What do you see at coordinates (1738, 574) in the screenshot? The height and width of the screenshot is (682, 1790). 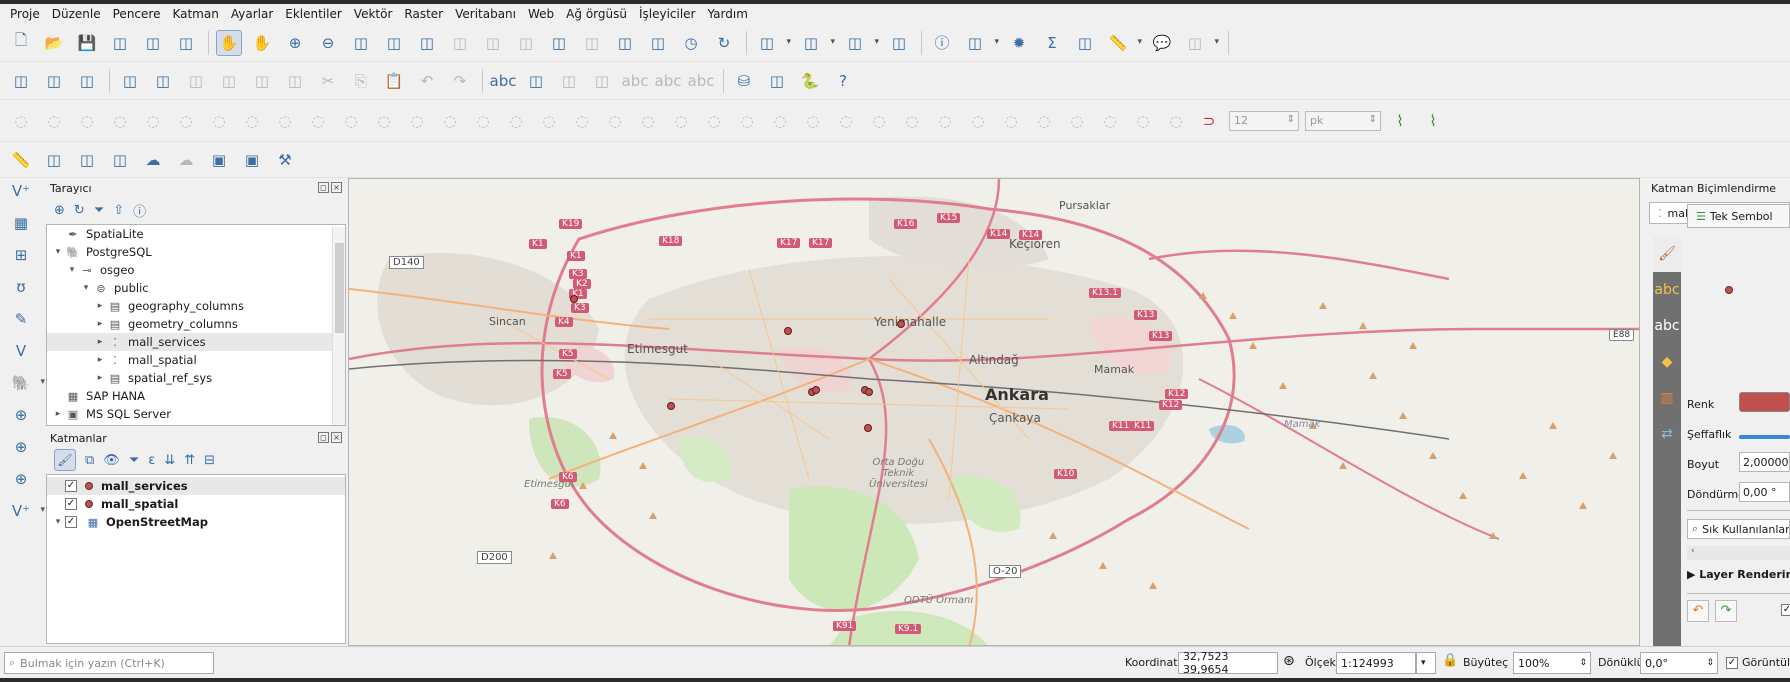 I see `layer-rendering-section: ▶ Layer Rendering` at bounding box center [1738, 574].